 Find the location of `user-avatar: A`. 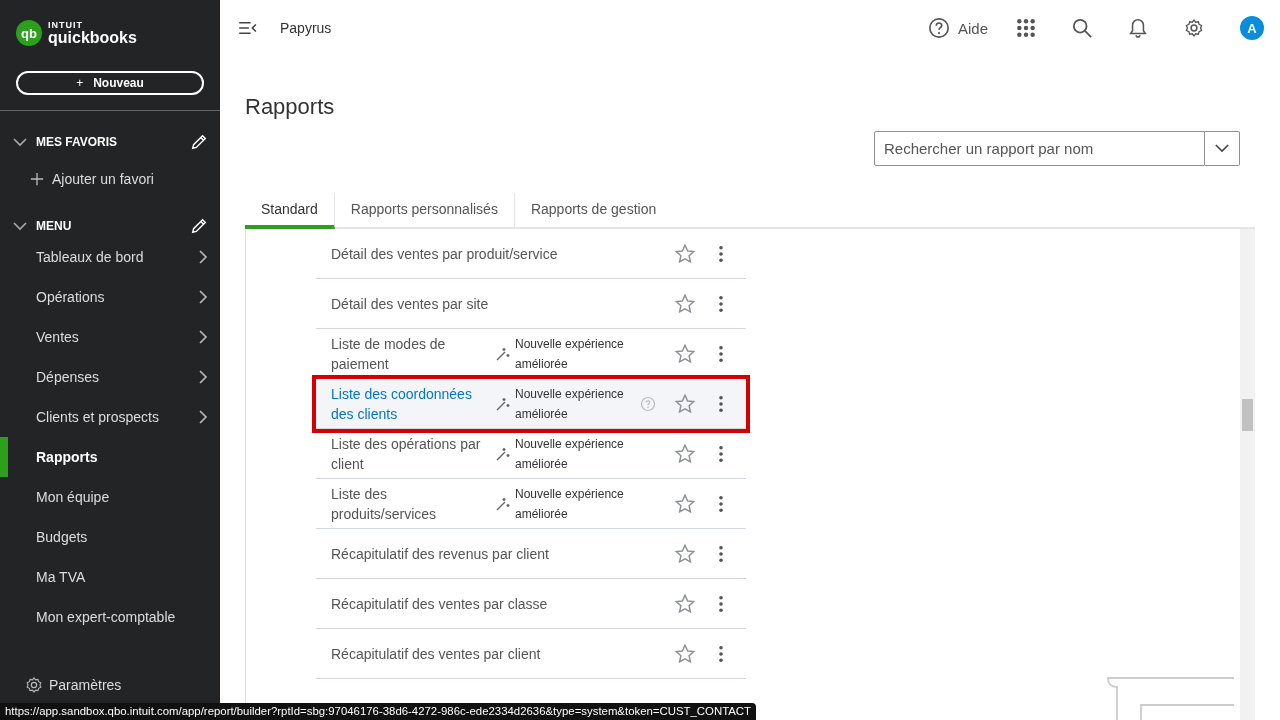

user-avatar: A is located at coordinates (1252, 28).